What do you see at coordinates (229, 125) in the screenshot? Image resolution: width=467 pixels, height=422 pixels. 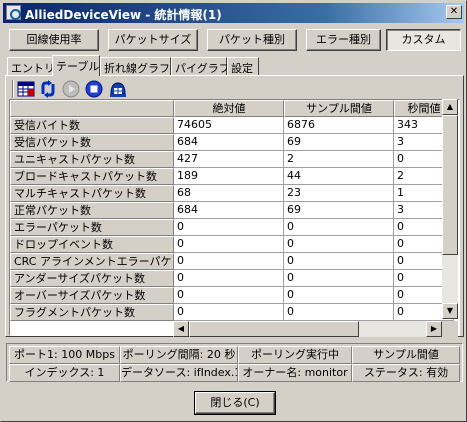 I see `table-cell: 74605` at bounding box center [229, 125].